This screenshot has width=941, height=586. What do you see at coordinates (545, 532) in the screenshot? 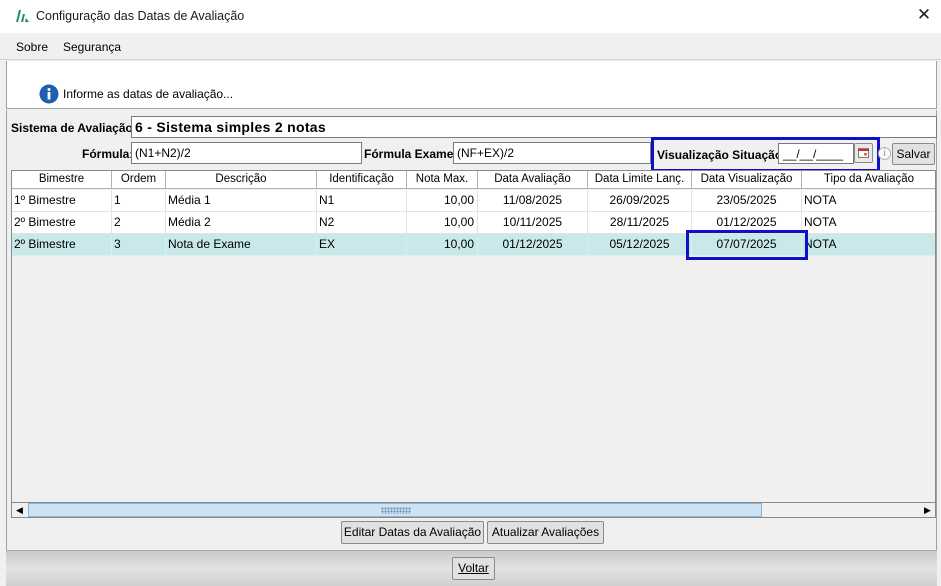
I see `atualizar-avaliacoes-button: Atualizar Avaliações` at bounding box center [545, 532].